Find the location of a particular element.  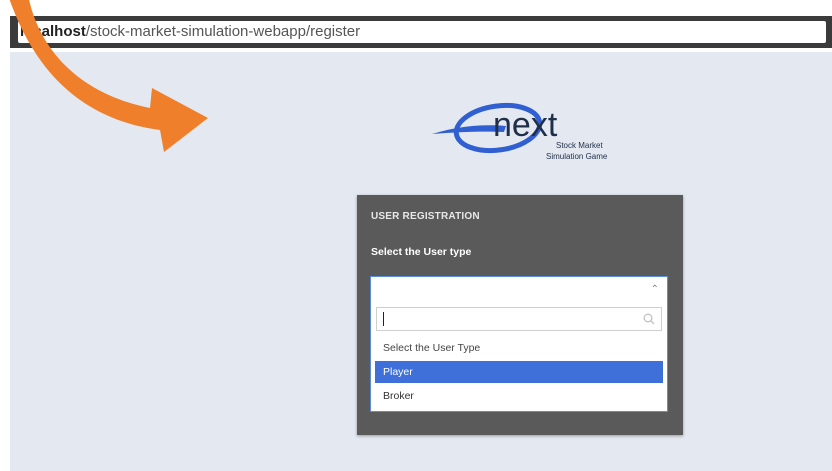

text-cursor is located at coordinates (383, 319).